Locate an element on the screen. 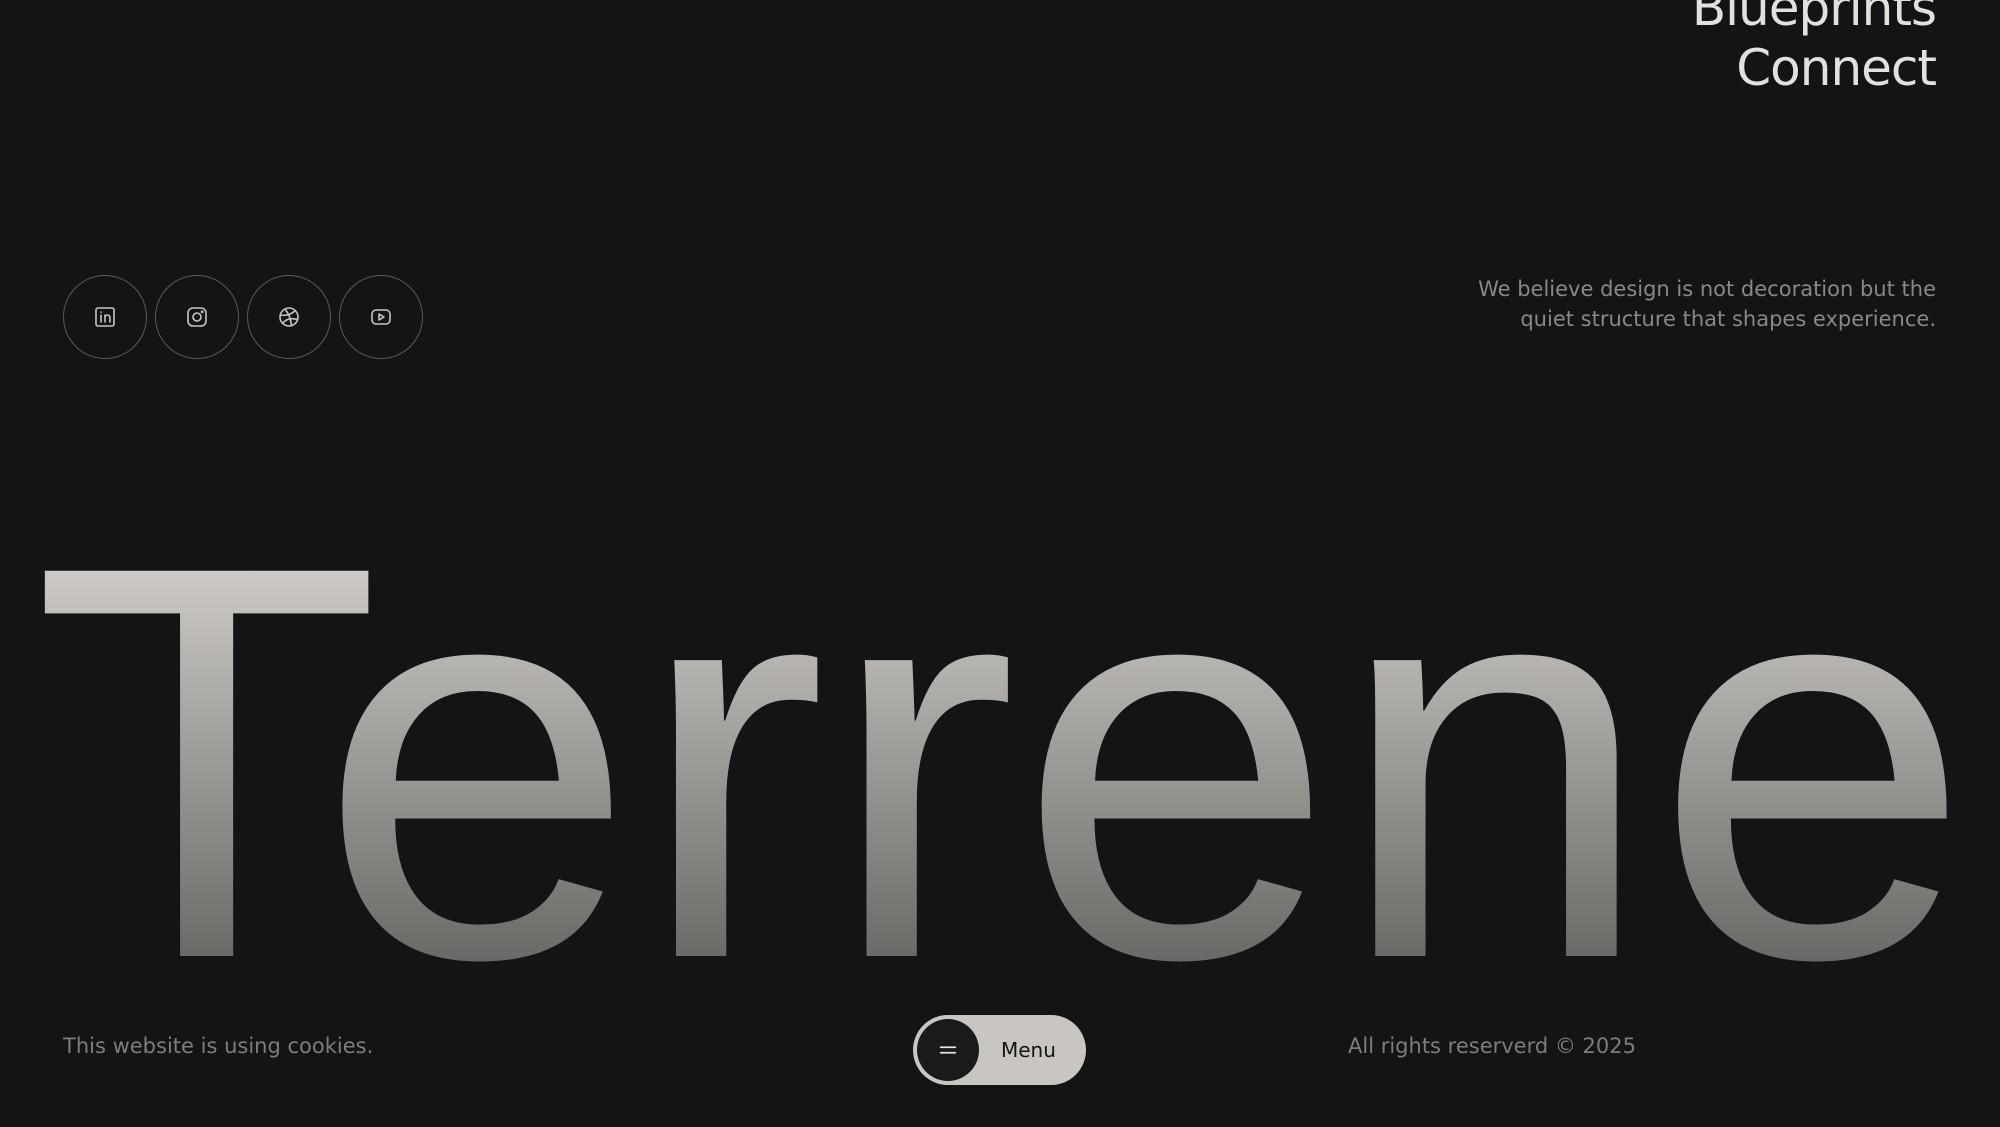  menu-button: Menu is located at coordinates (999, 1050).